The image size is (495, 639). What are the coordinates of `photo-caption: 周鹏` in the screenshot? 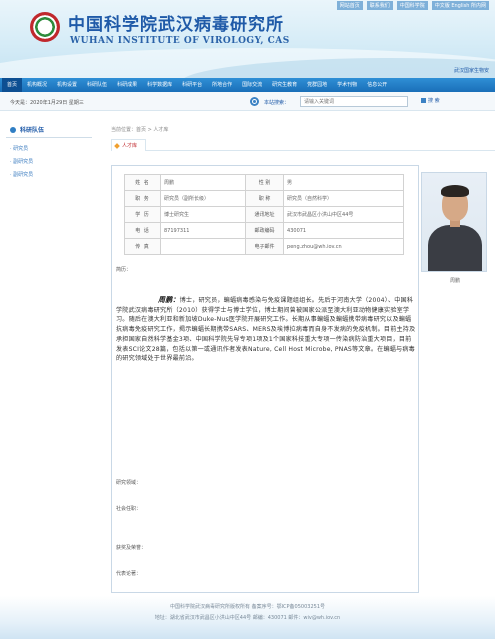 It's located at (455, 281).